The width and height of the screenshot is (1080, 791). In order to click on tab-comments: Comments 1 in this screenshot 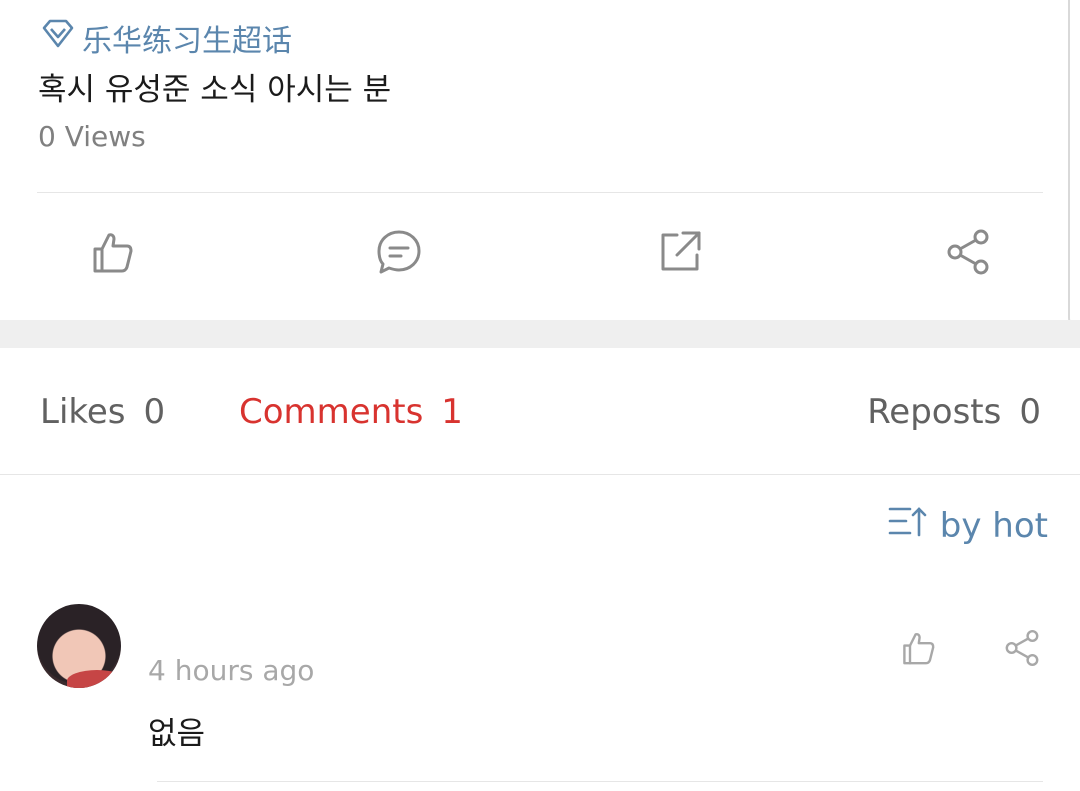, I will do `click(351, 412)`.